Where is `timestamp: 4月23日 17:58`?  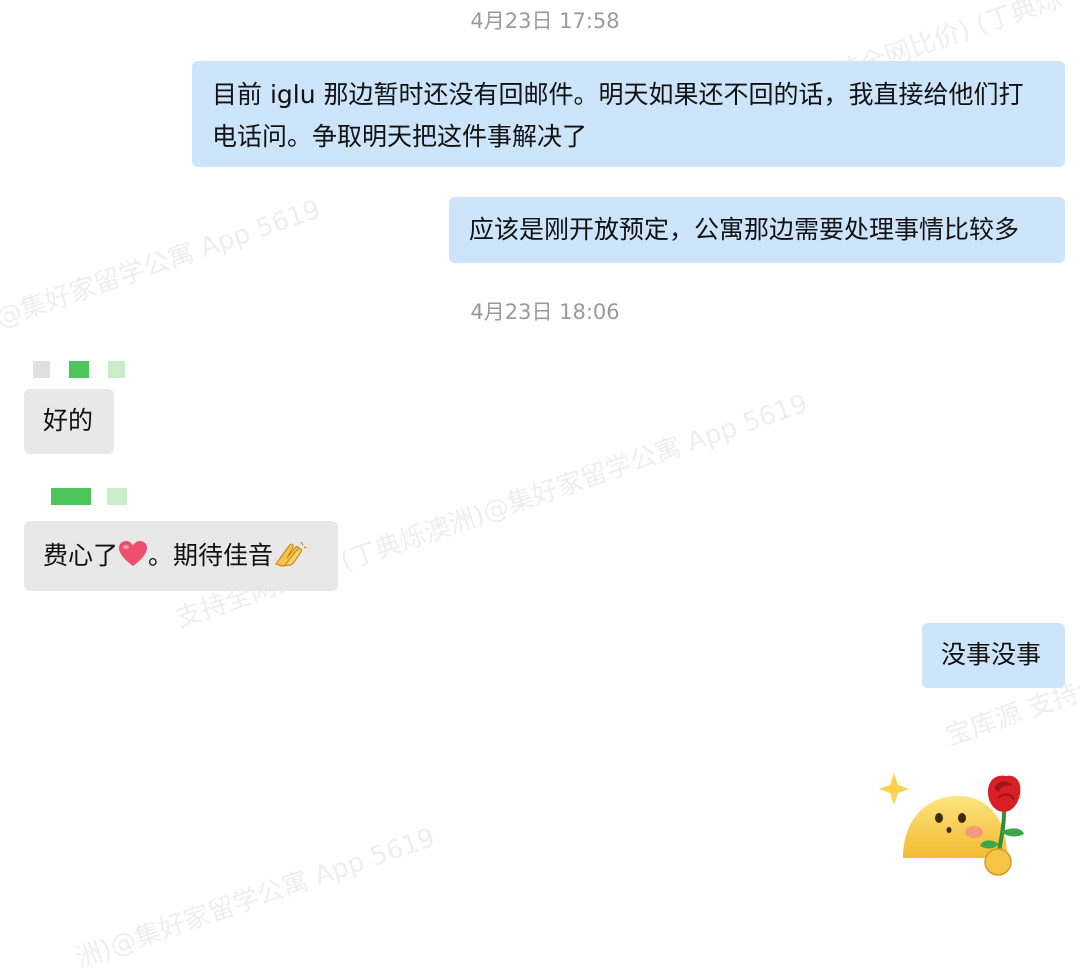
timestamp: 4月23日 17:58 is located at coordinates (545, 21).